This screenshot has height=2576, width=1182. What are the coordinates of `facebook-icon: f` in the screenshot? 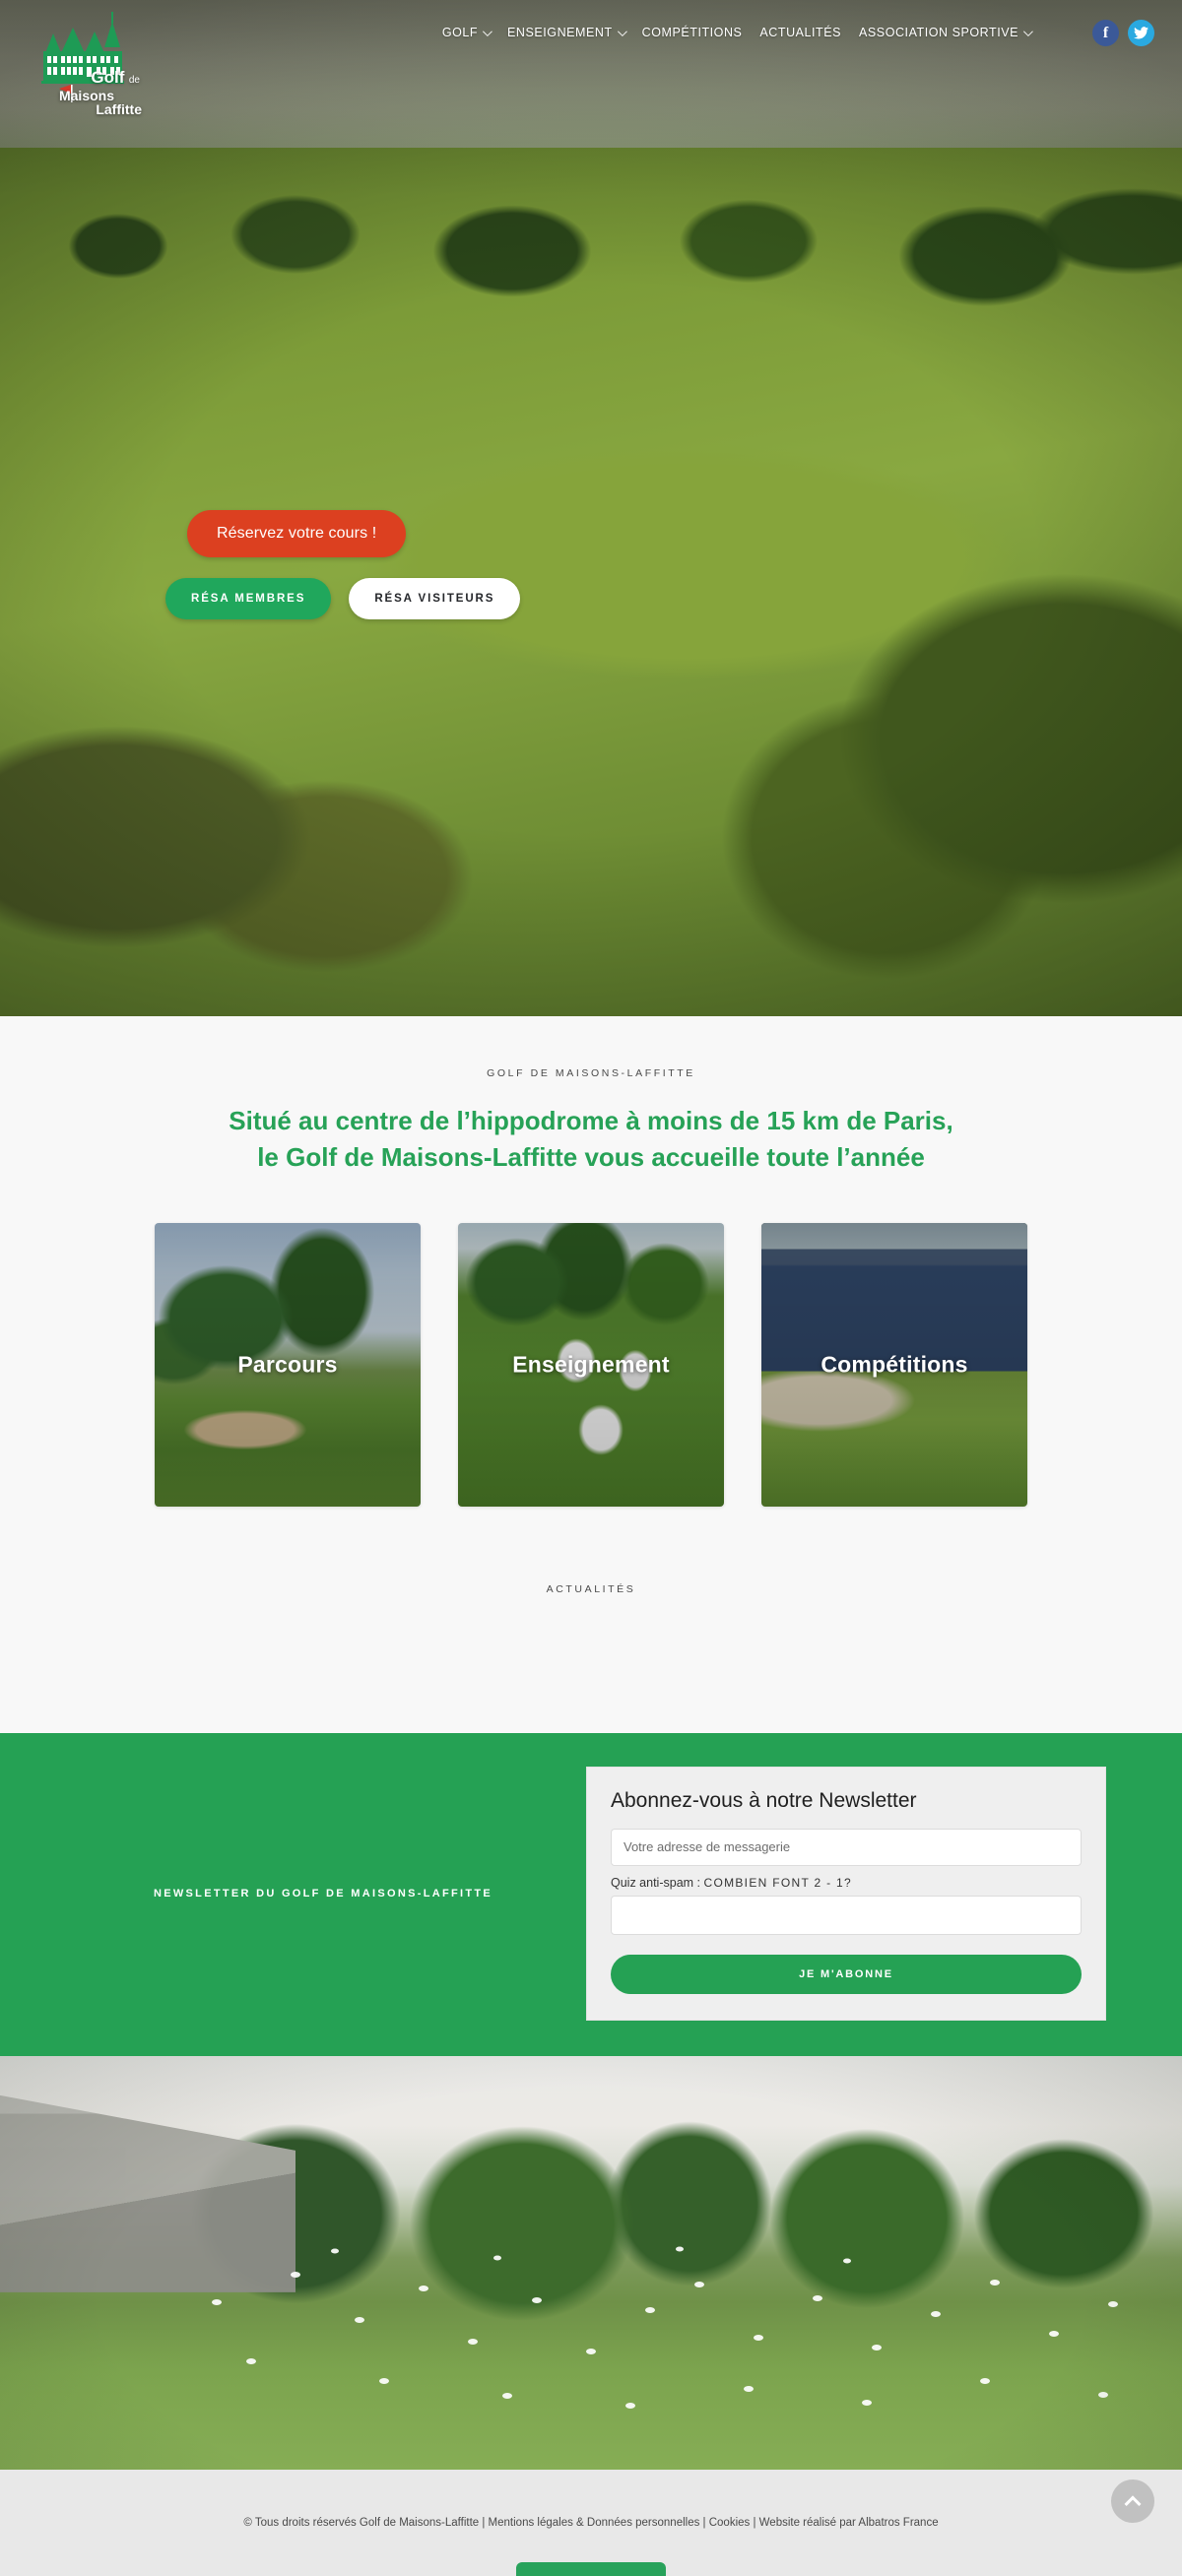 It's located at (1105, 33).